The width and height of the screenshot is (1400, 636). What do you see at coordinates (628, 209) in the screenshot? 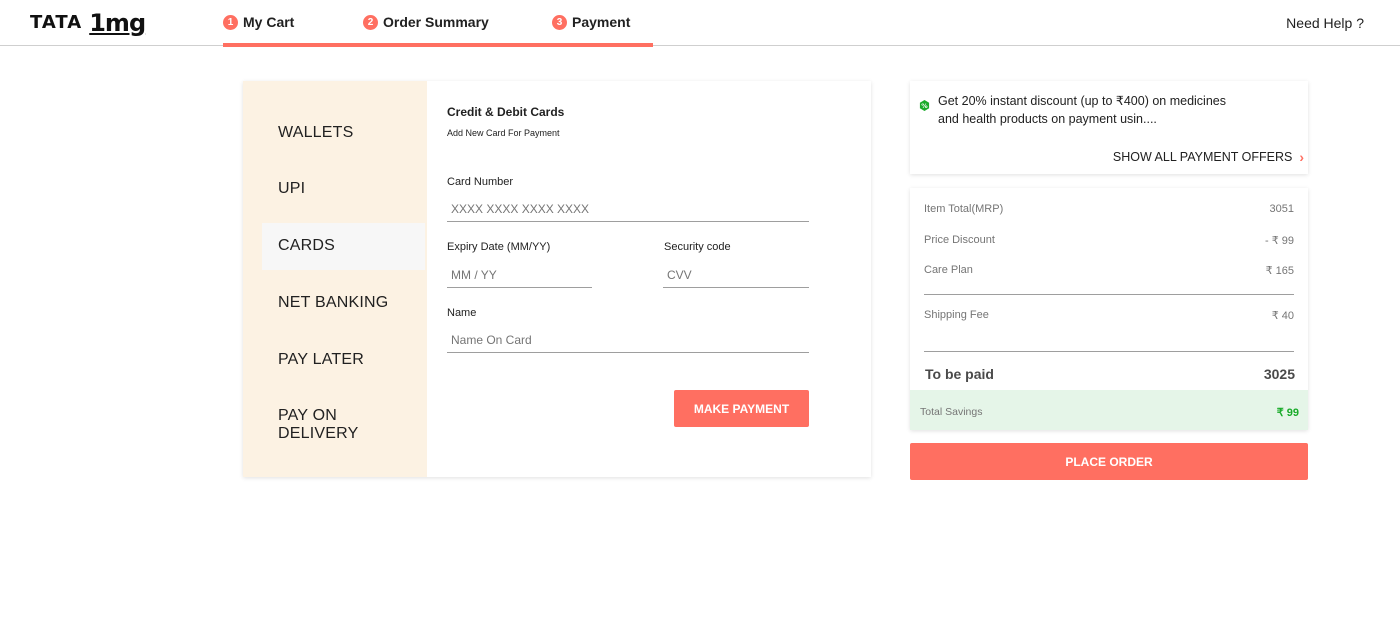
I see `card-number-input` at bounding box center [628, 209].